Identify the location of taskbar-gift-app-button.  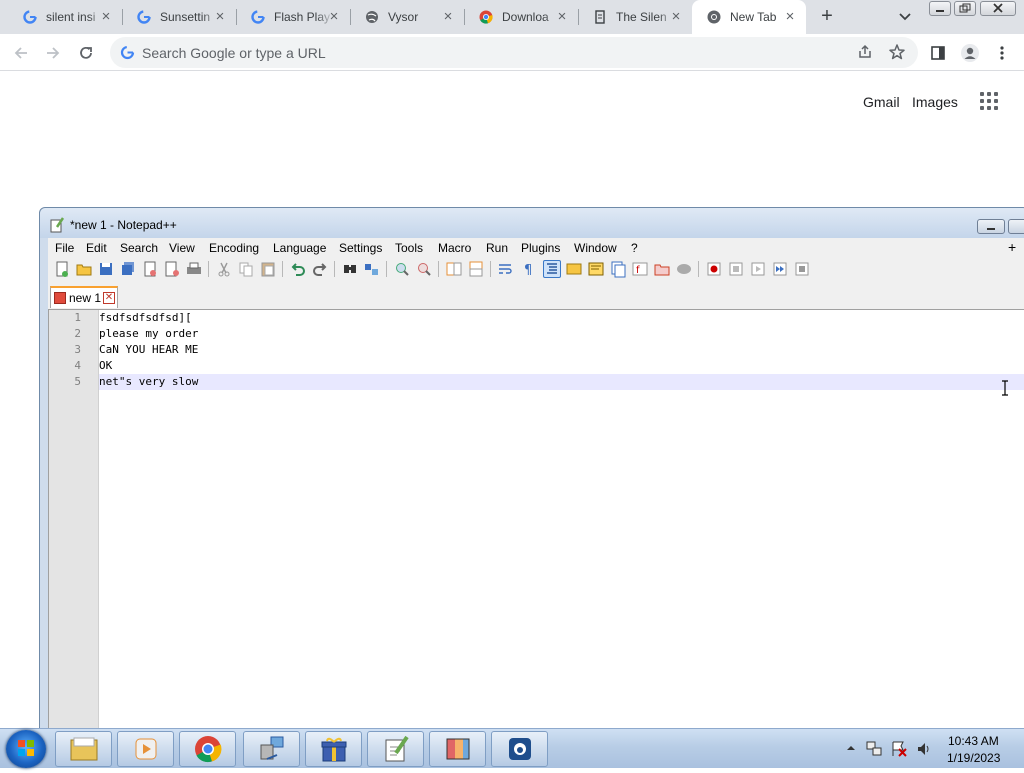
(333, 749).